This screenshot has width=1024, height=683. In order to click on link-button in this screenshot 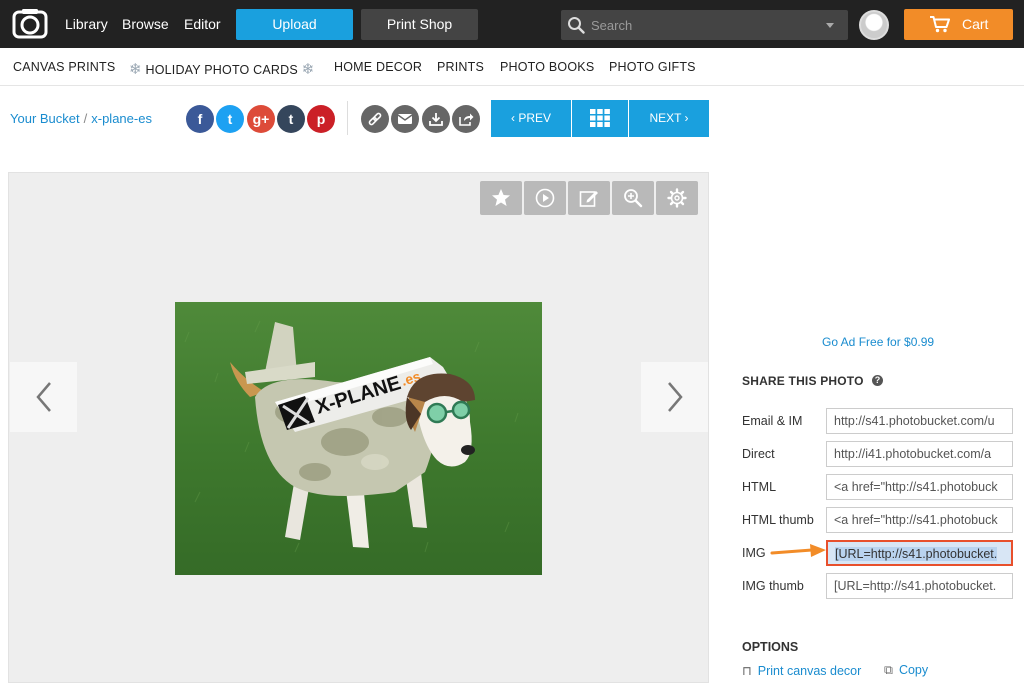, I will do `click(375, 119)`.